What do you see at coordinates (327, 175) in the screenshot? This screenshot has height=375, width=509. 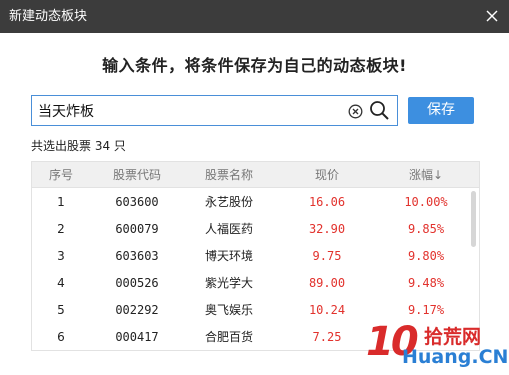 I see `column-header-price: 现价` at bounding box center [327, 175].